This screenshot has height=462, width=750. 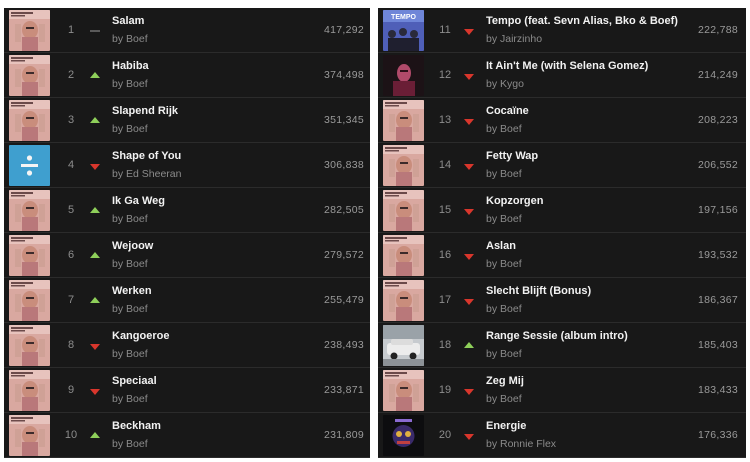 What do you see at coordinates (562, 210) in the screenshot?
I see `track-row: 15 Kopzorgen by Boef 197,156` at bounding box center [562, 210].